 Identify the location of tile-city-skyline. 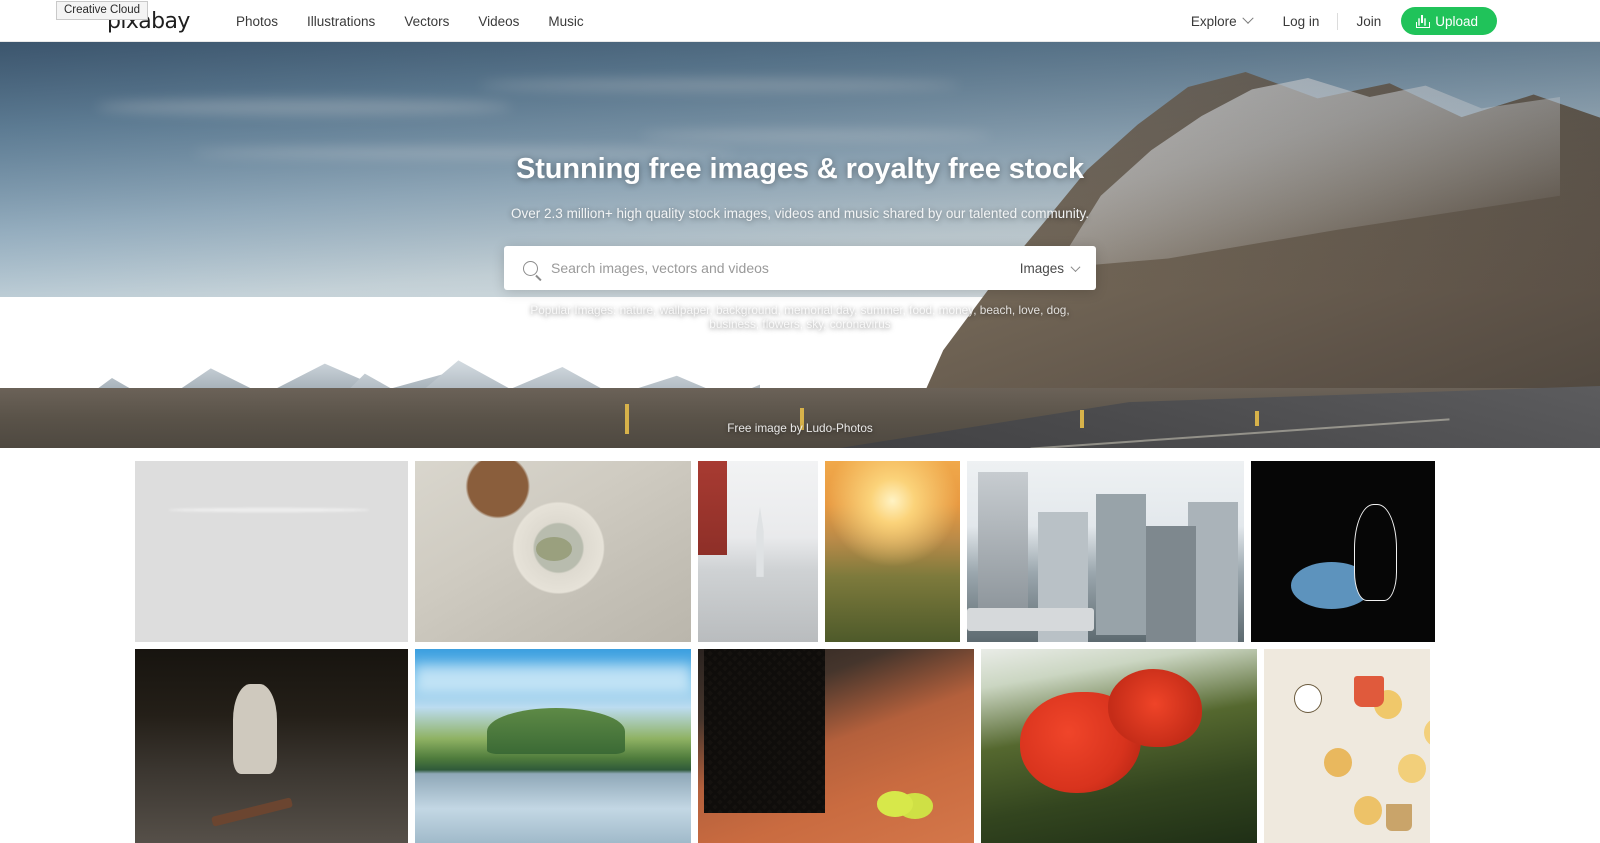
(1105, 551).